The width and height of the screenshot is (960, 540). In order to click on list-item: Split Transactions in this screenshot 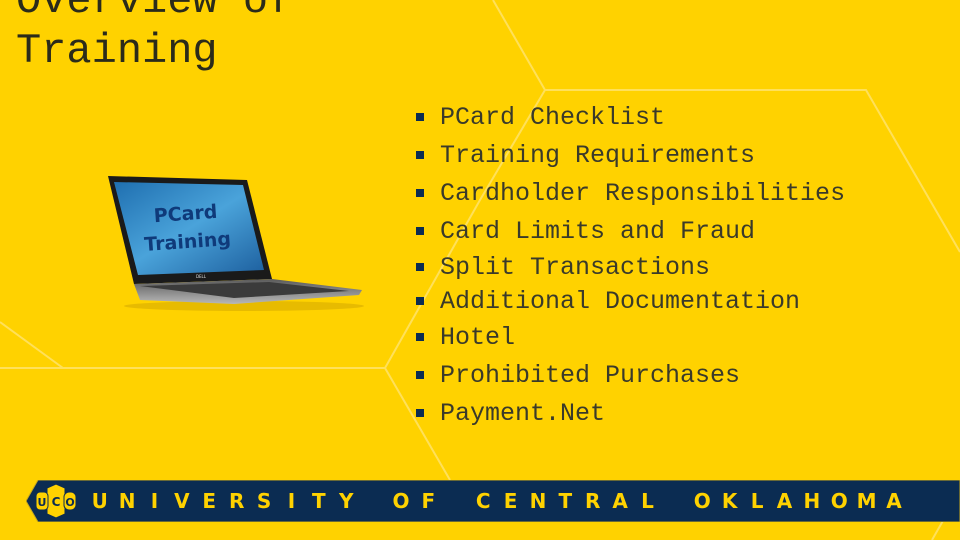, I will do `click(630, 267)`.